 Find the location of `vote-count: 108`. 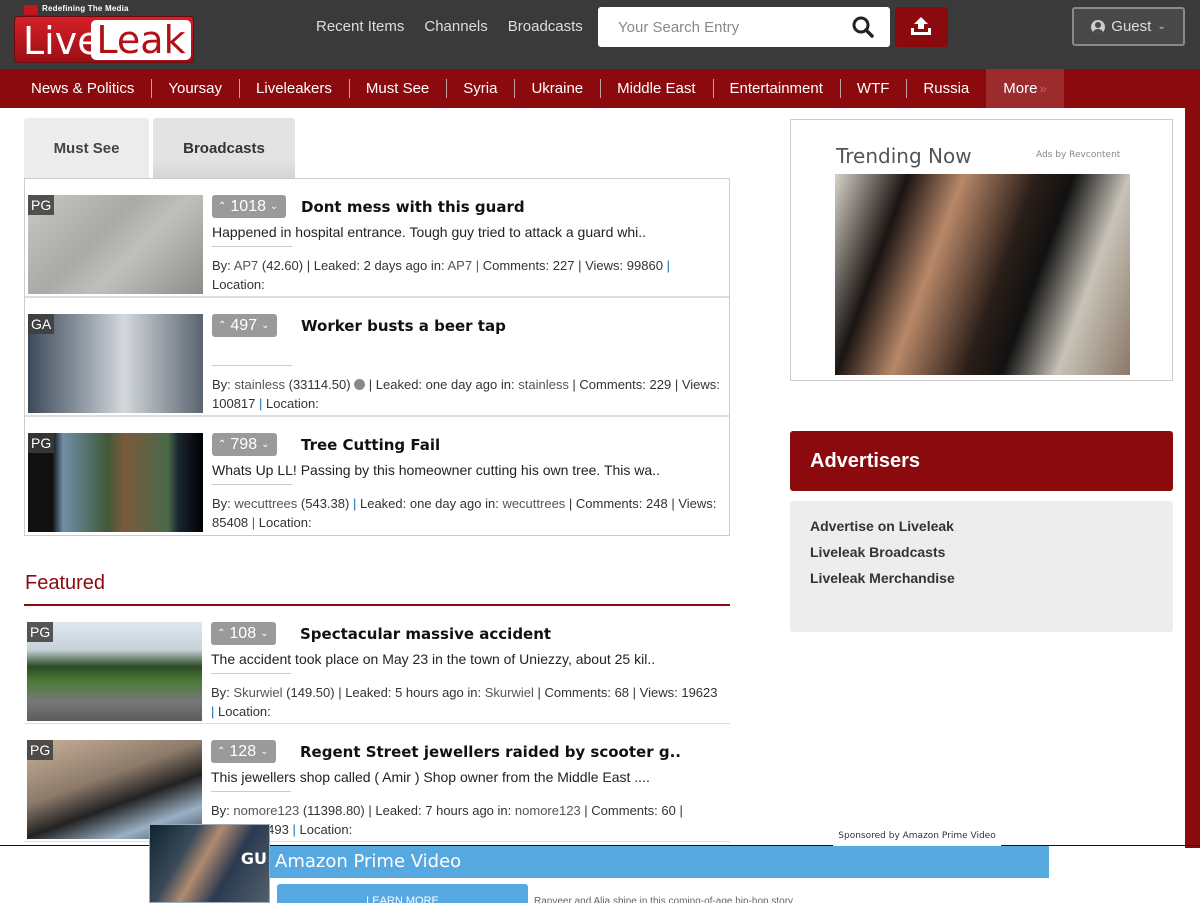

vote-count: 108 is located at coordinates (243, 633).